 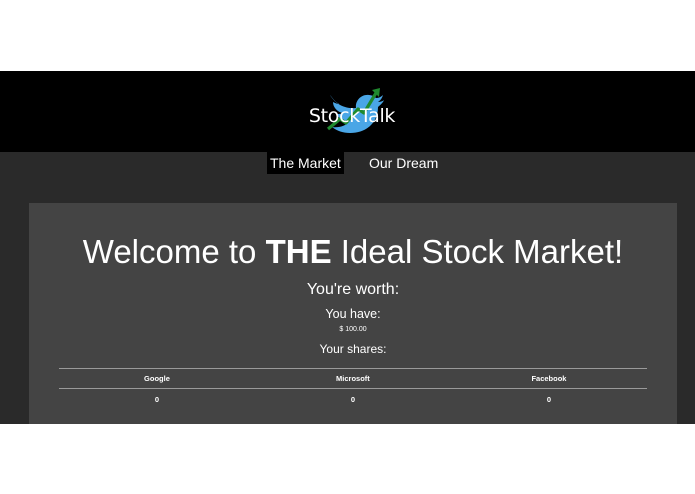 I want to click on page-title: Welcome to THE Ideal Stock Market!, so click(x=353, y=252).